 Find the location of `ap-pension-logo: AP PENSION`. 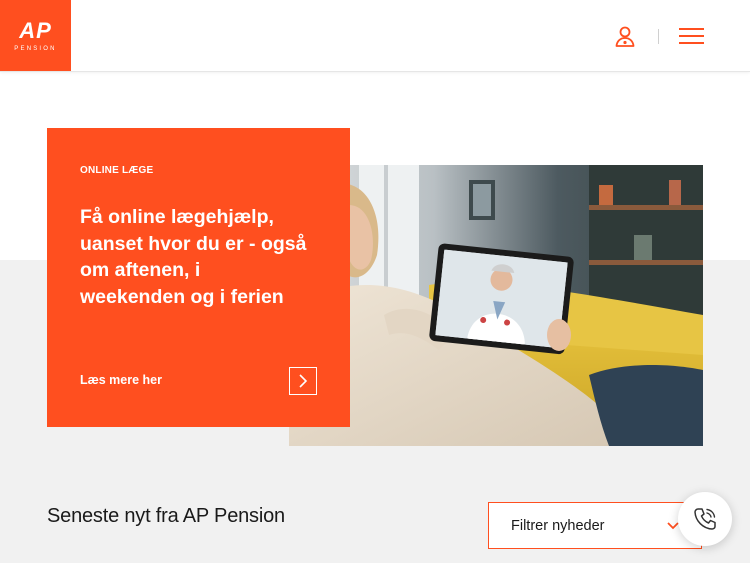

ap-pension-logo: AP PENSION is located at coordinates (35, 35).